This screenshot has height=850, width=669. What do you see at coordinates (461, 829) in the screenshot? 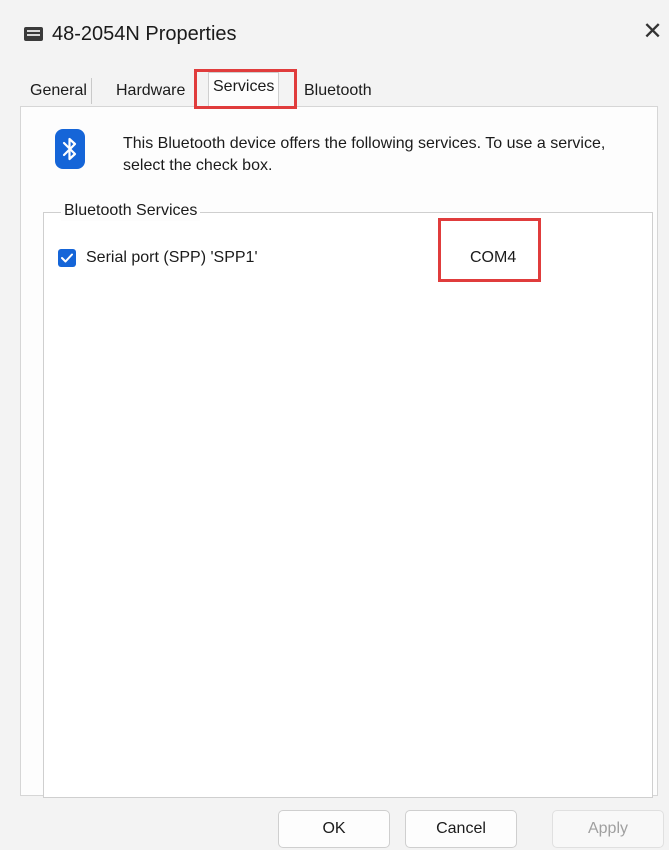
I see `cancel-button: Cancel` at bounding box center [461, 829].